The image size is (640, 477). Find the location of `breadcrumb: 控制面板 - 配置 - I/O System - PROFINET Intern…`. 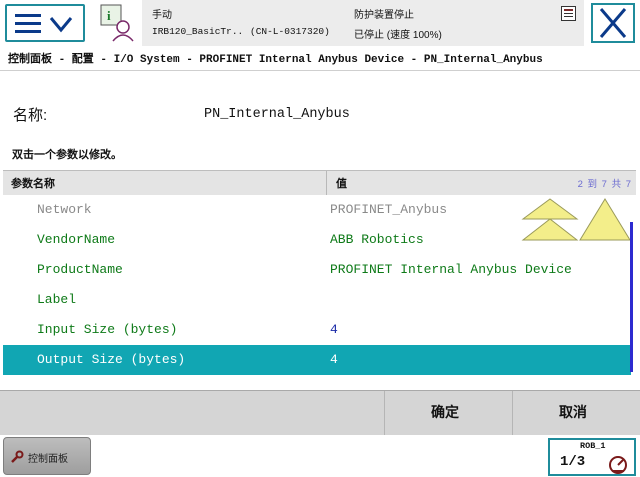

breadcrumb: 控制面板 - 配置 - I/O System - PROFINET Intern… is located at coordinates (320, 58).